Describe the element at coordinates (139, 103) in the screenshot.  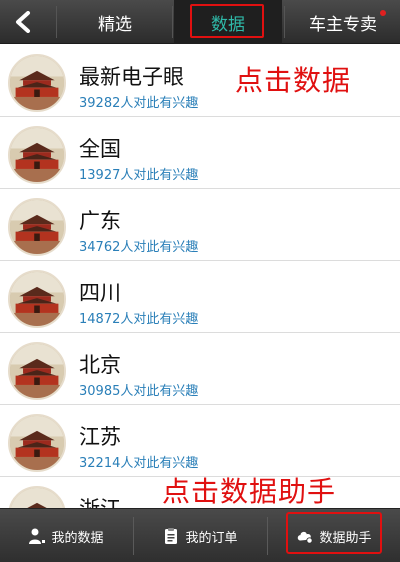
I see `list-item-interest-count: 39282人对此有兴趣` at that location.